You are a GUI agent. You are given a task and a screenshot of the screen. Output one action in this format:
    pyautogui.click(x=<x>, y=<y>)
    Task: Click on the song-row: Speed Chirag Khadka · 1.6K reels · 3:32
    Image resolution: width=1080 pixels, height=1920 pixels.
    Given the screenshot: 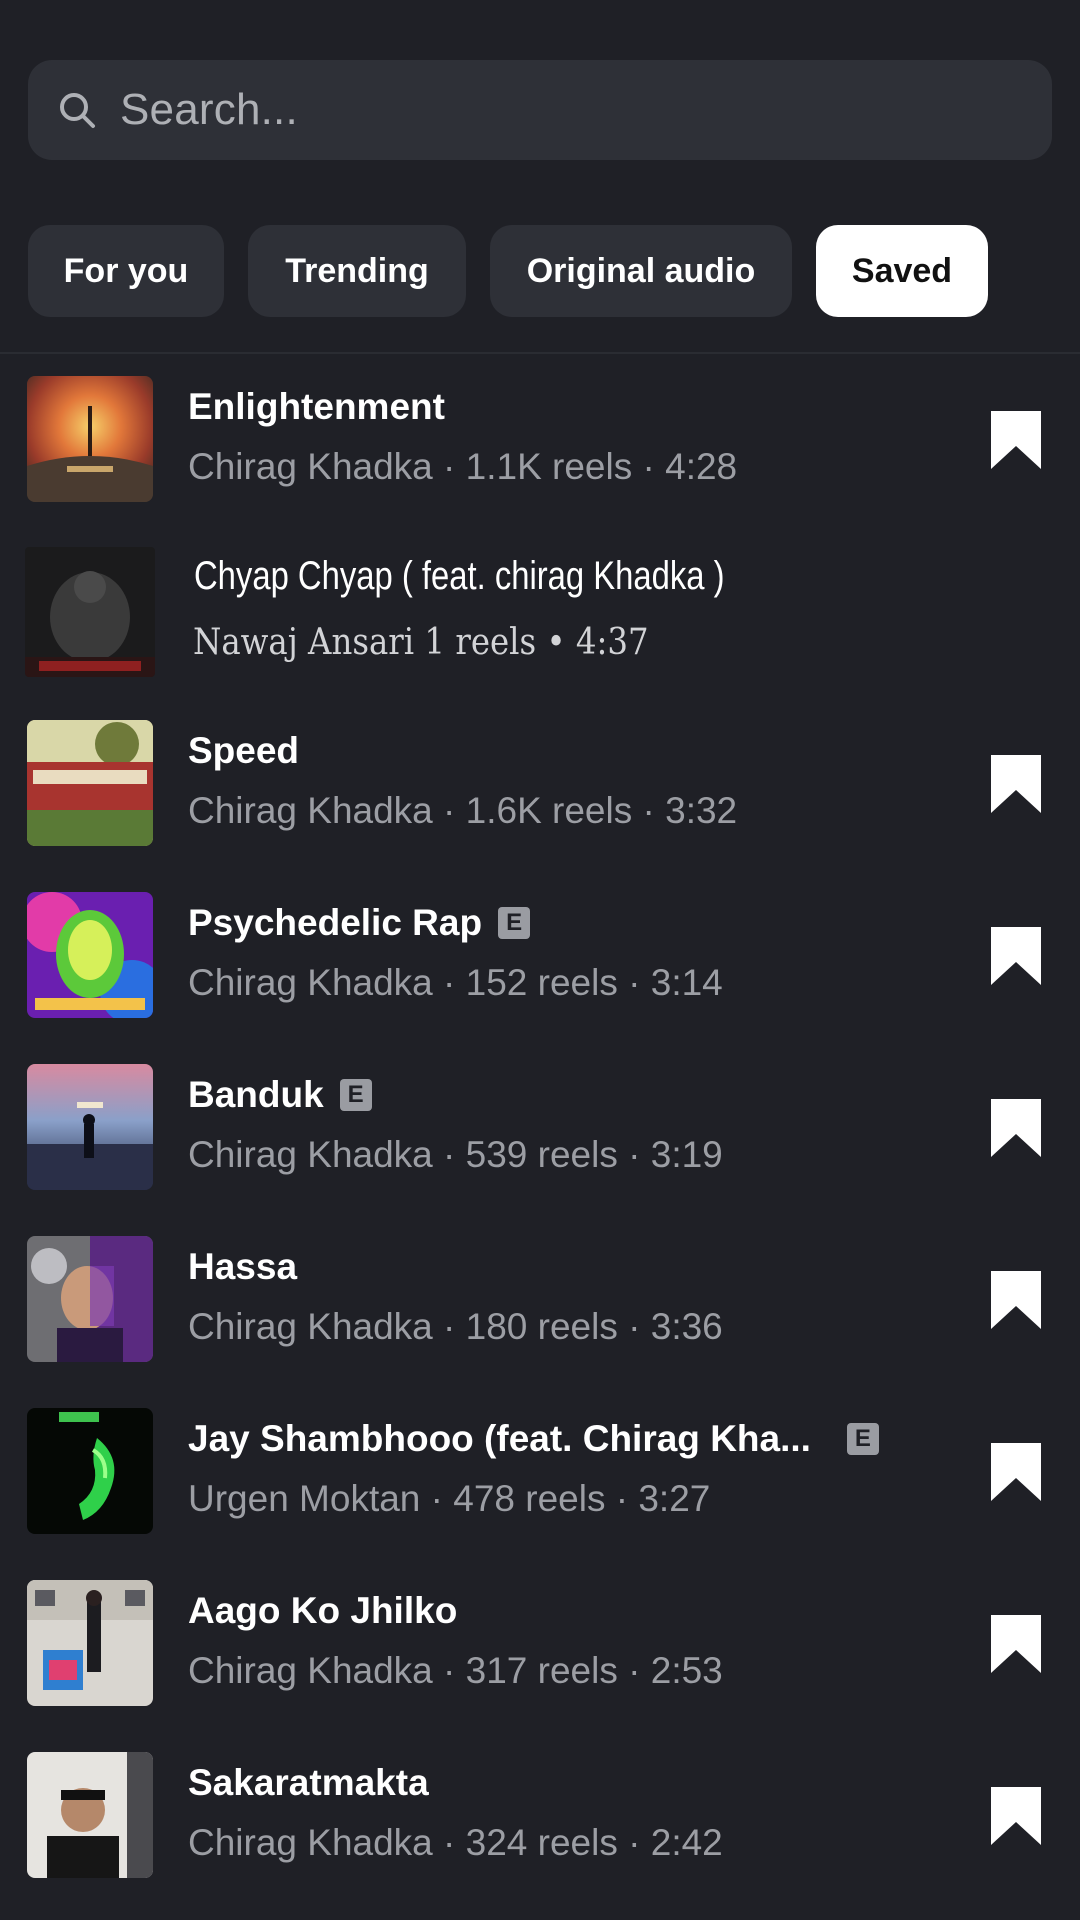 What is the action you would take?
    pyautogui.click(x=540, y=802)
    